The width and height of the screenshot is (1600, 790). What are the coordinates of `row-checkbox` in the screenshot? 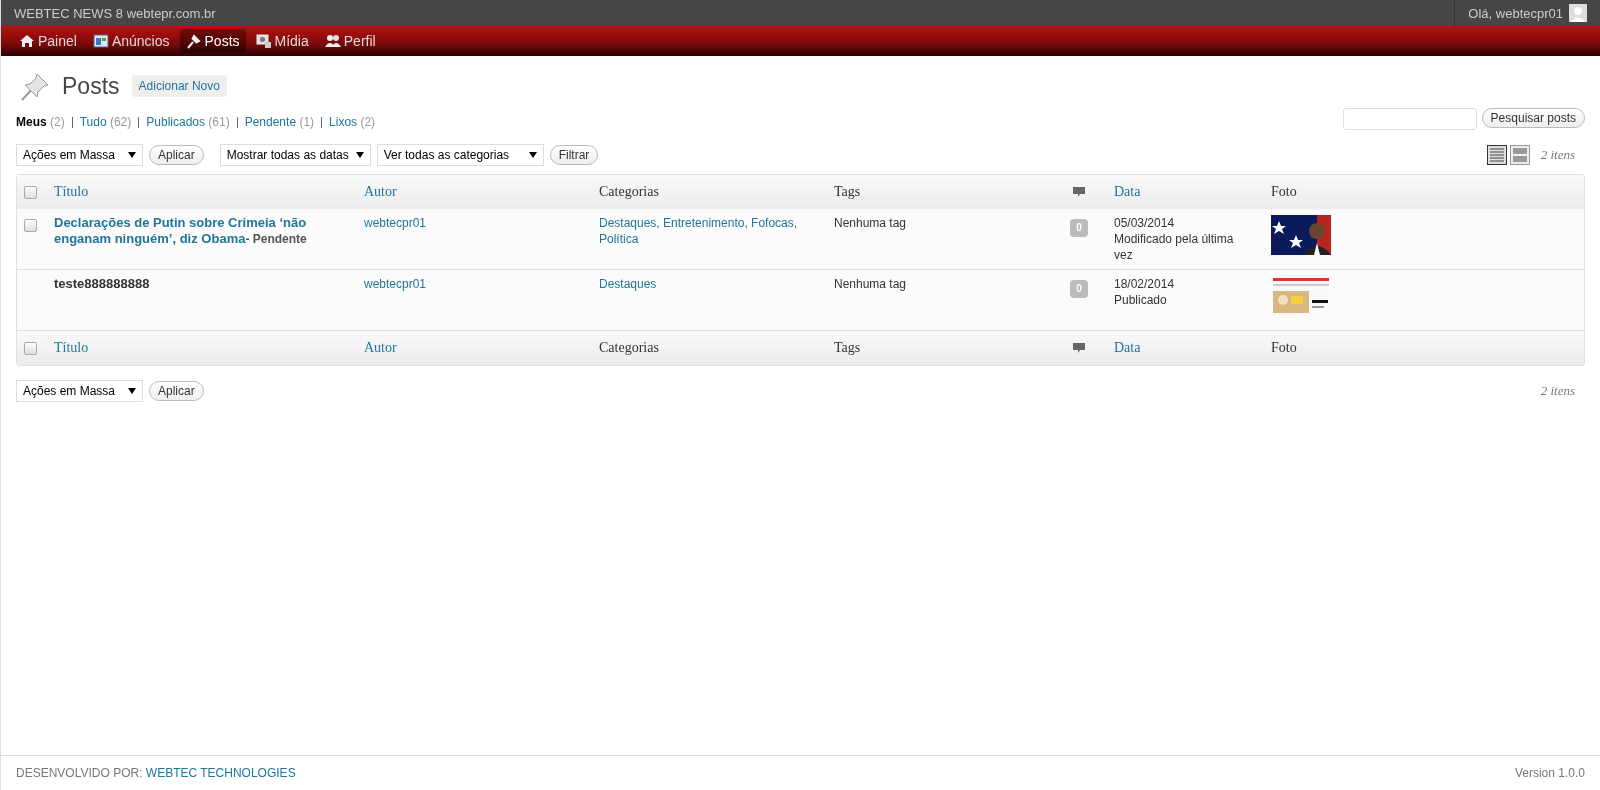 It's located at (30, 225).